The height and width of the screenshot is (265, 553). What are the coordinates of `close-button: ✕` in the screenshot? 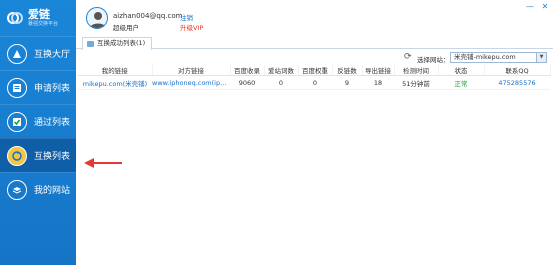 It's located at (545, 7).